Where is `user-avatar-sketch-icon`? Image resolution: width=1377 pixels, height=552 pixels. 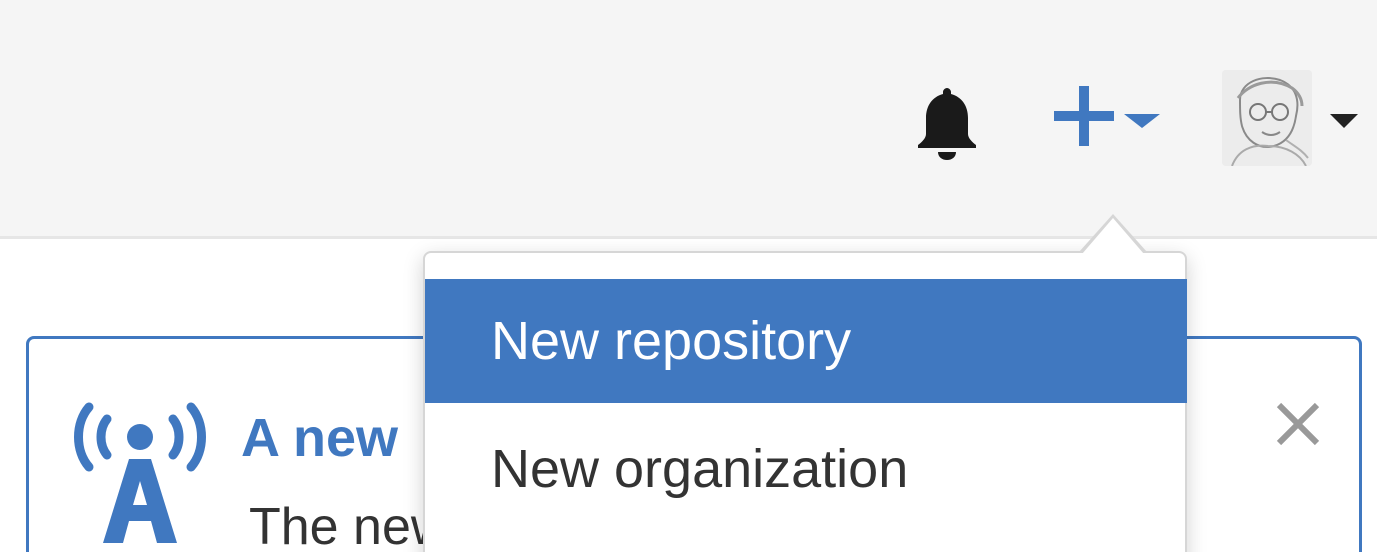
user-avatar-sketch-icon is located at coordinates (1267, 118).